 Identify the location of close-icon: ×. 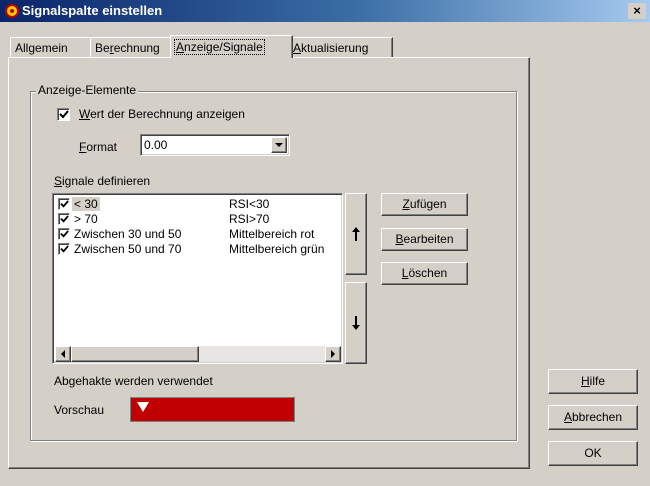
(637, 10).